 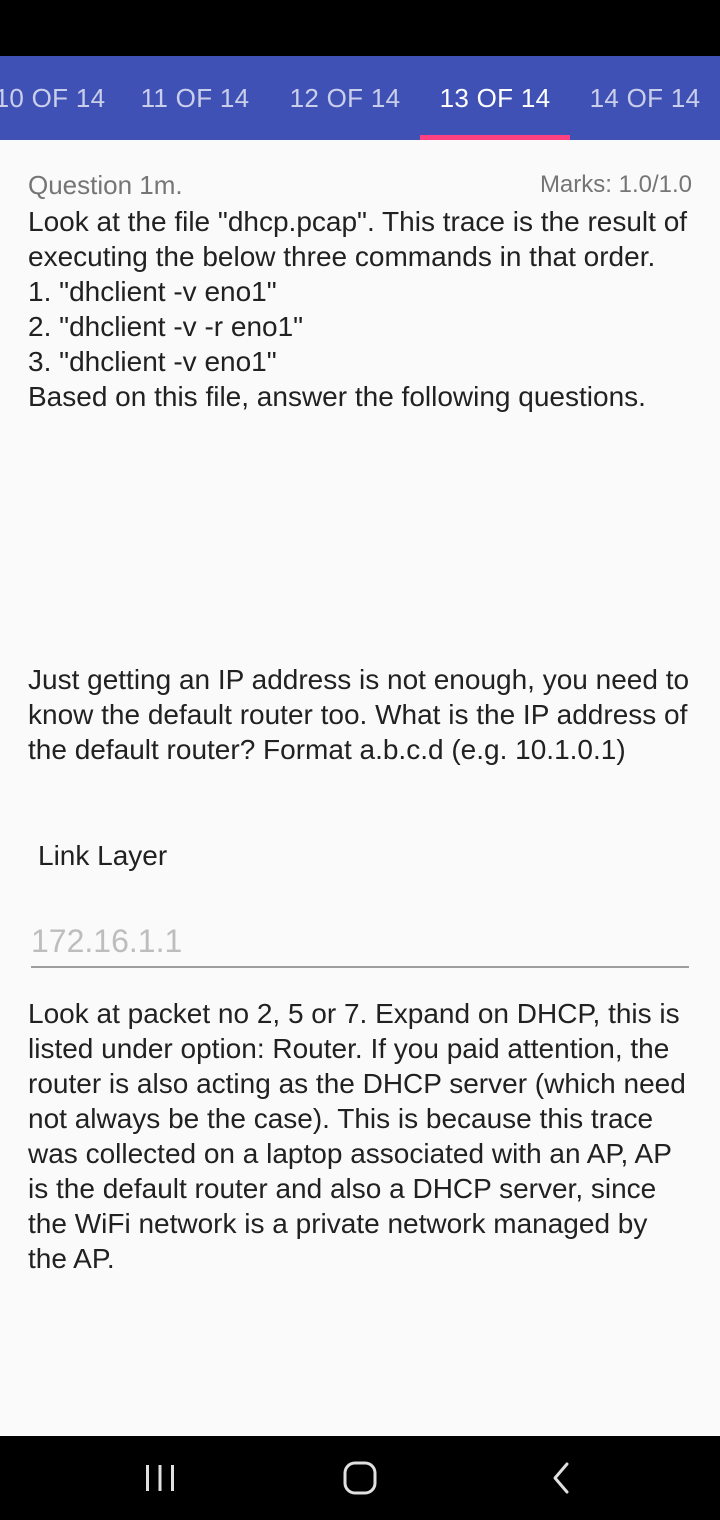 I want to click on question-title: Question 1m., so click(x=105, y=185).